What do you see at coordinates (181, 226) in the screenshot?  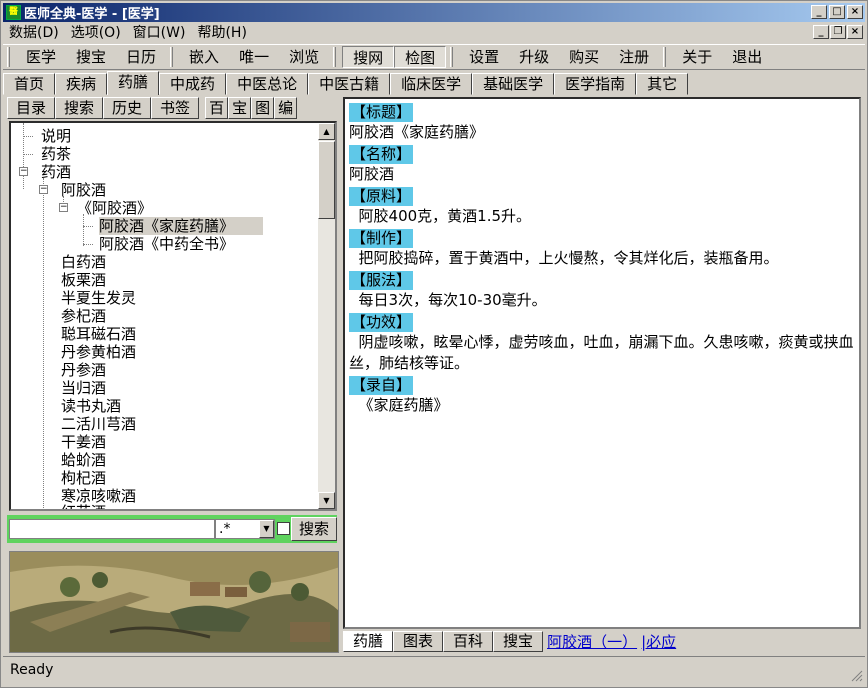 I see `tree-item-selected: 阿胶酒《家庭药膳》` at bounding box center [181, 226].